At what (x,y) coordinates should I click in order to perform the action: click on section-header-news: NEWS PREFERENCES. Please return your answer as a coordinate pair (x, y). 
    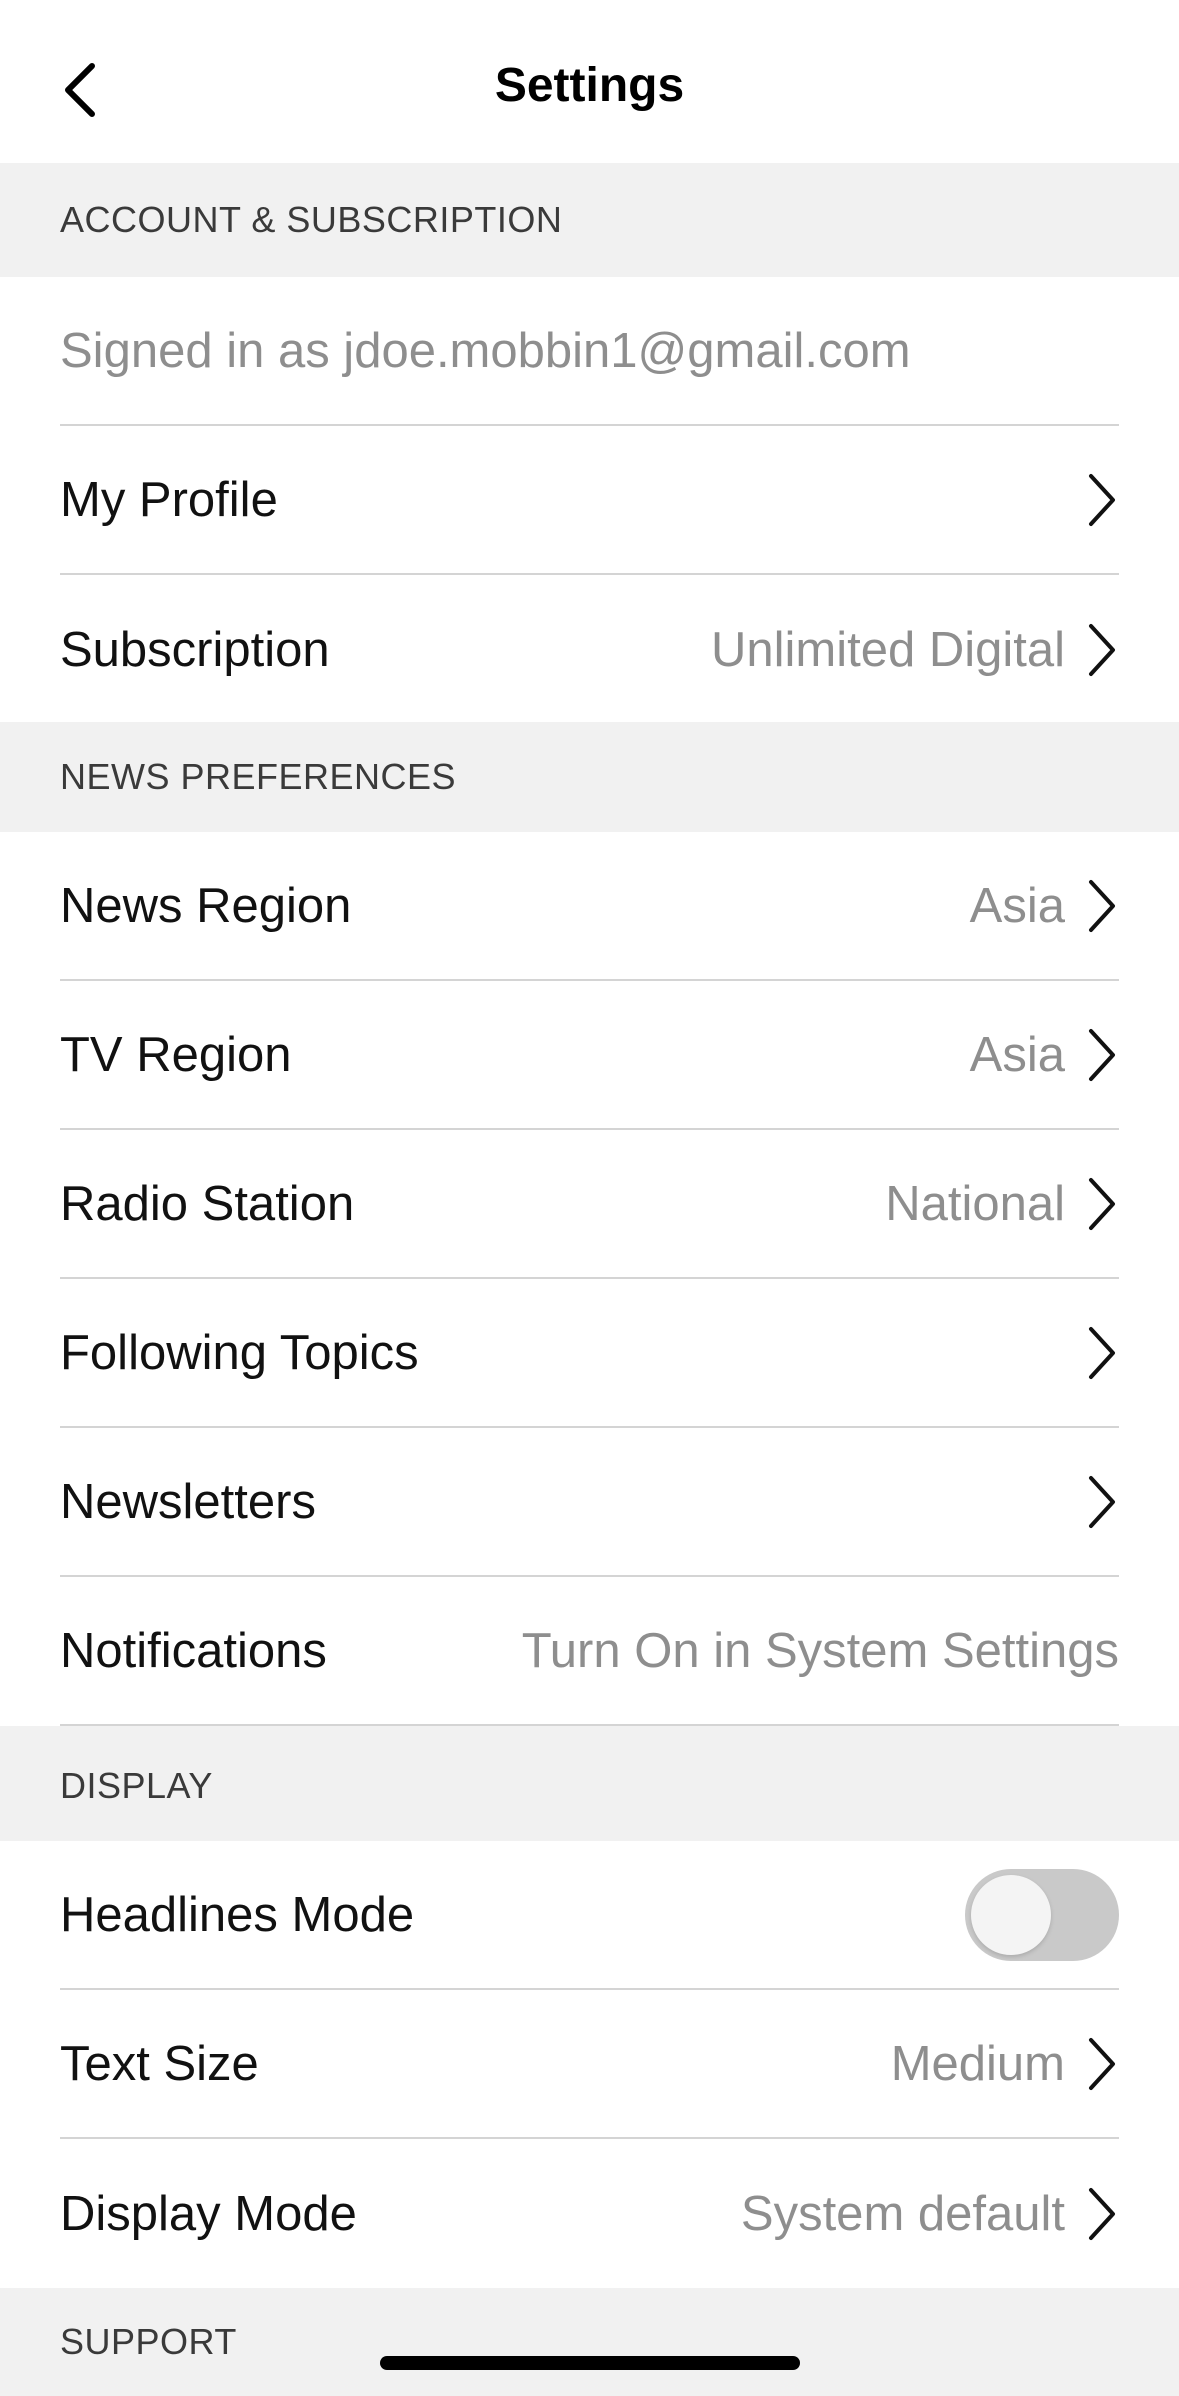
    Looking at the image, I should click on (589, 777).